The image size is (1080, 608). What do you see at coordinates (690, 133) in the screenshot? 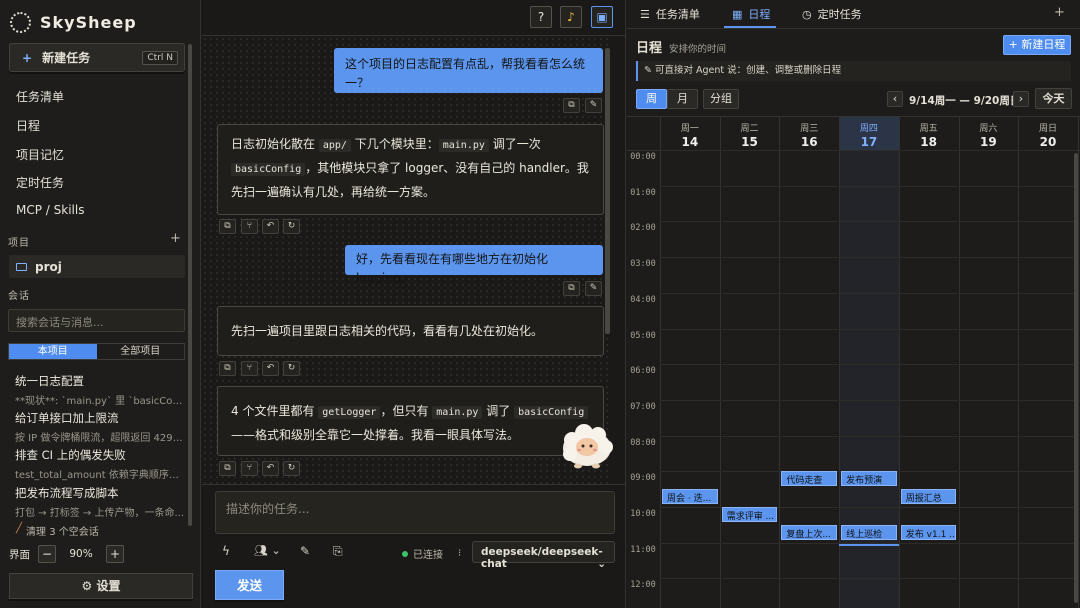
I see `day-header: 周一 14` at bounding box center [690, 133].